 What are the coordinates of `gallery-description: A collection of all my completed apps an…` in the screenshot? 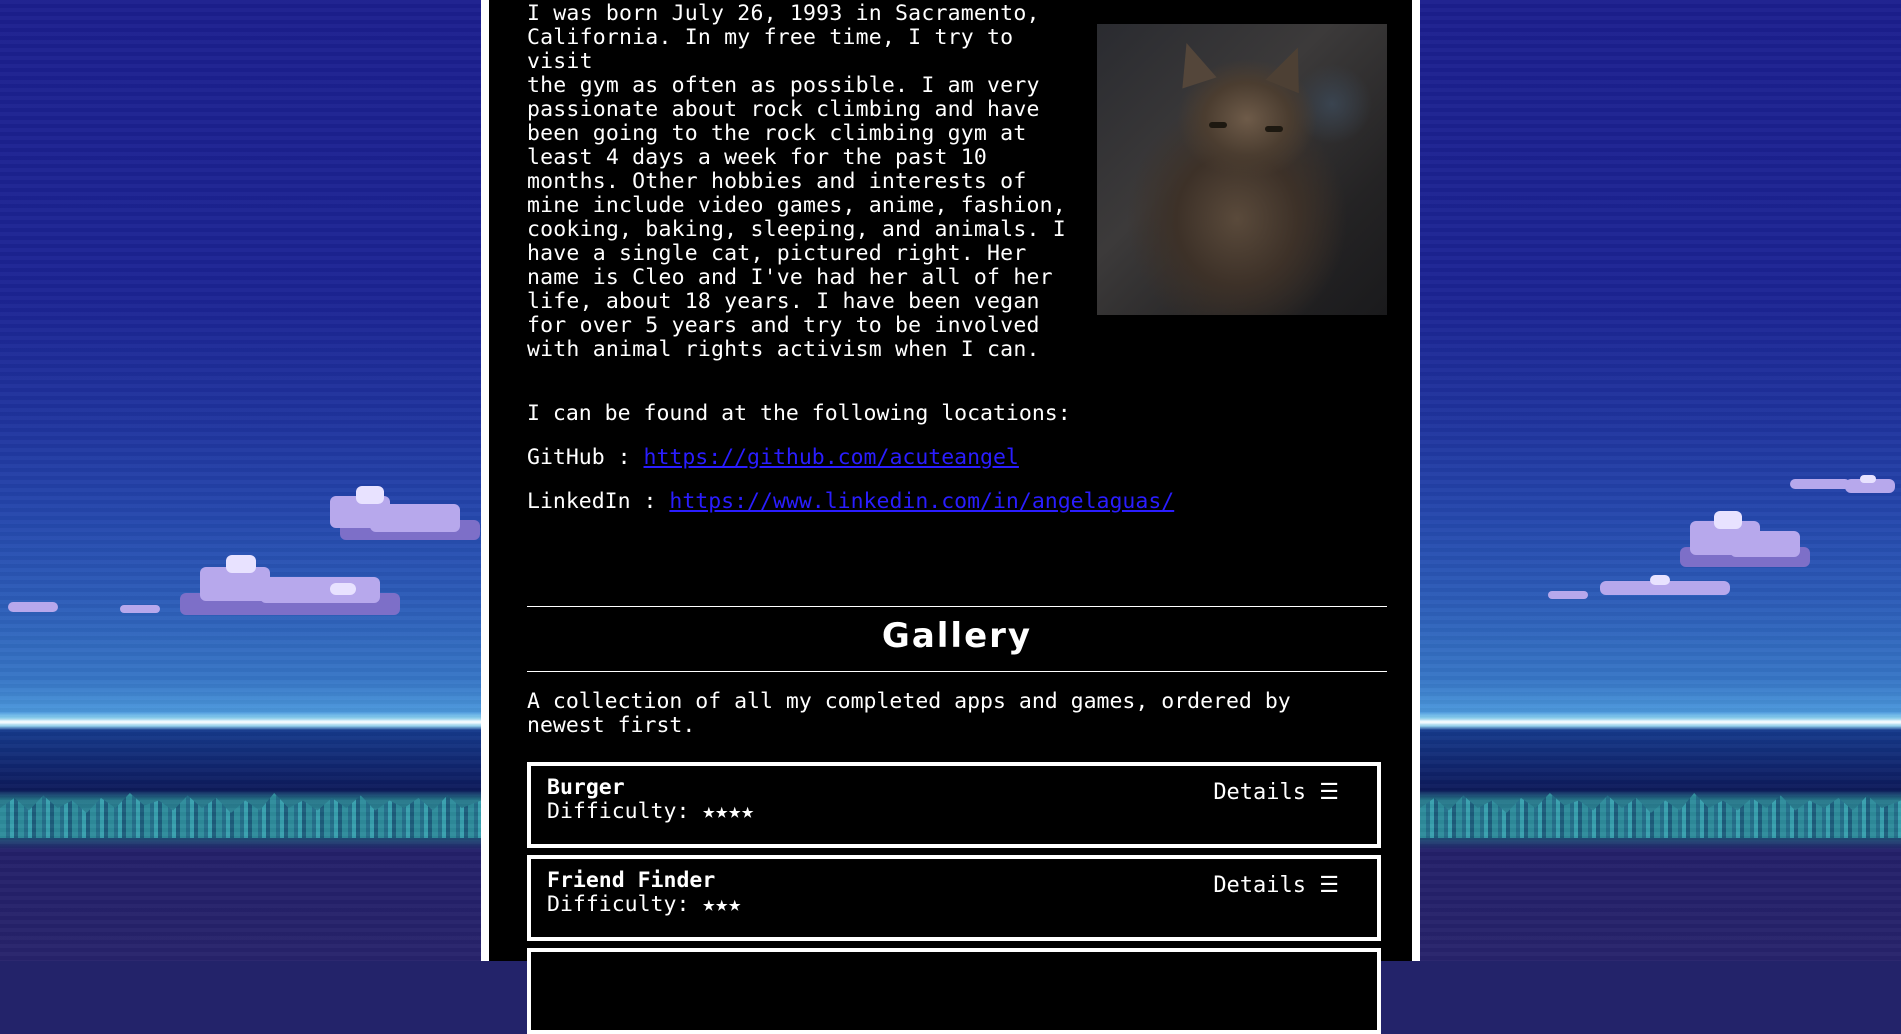 It's located at (909, 713).